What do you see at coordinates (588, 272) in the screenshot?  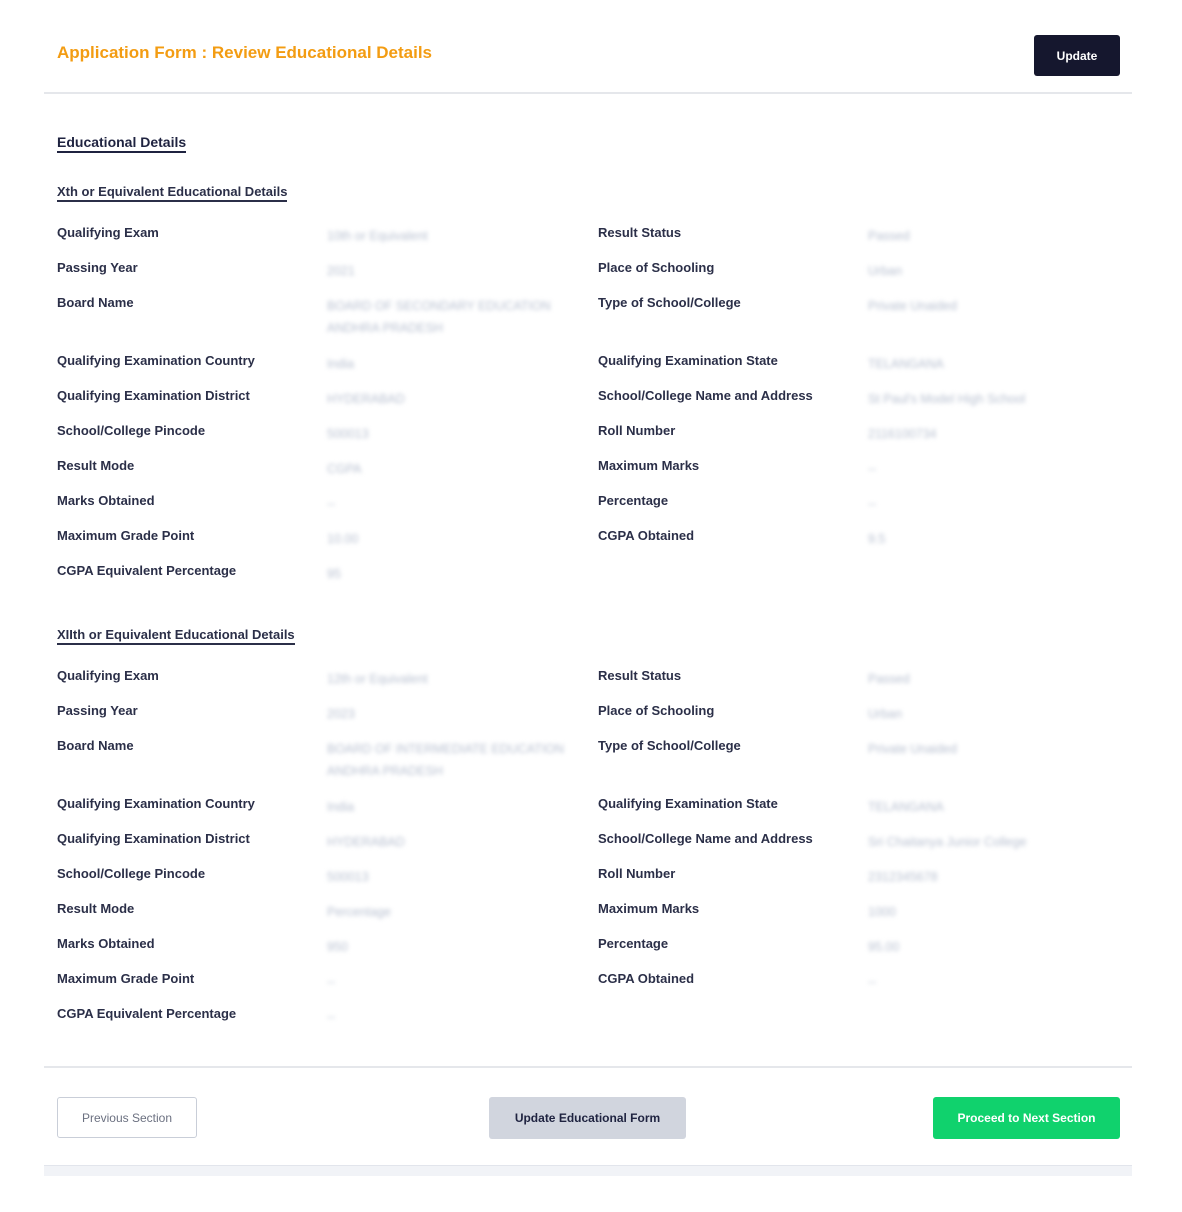 I see `detail-row: Passing Year 2021 Place of Schooling Urban` at bounding box center [588, 272].